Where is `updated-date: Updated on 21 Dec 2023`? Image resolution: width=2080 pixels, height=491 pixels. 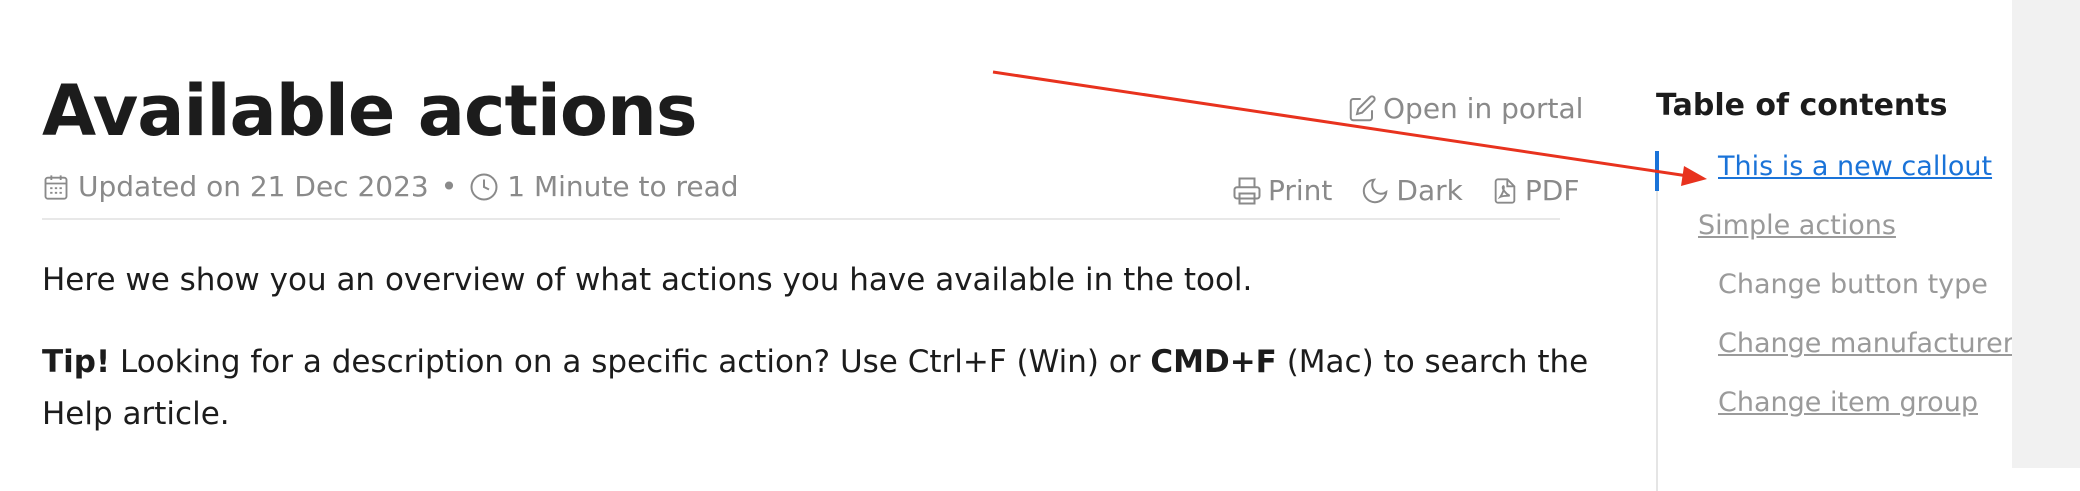 updated-date: Updated on 21 Dec 2023 is located at coordinates (253, 186).